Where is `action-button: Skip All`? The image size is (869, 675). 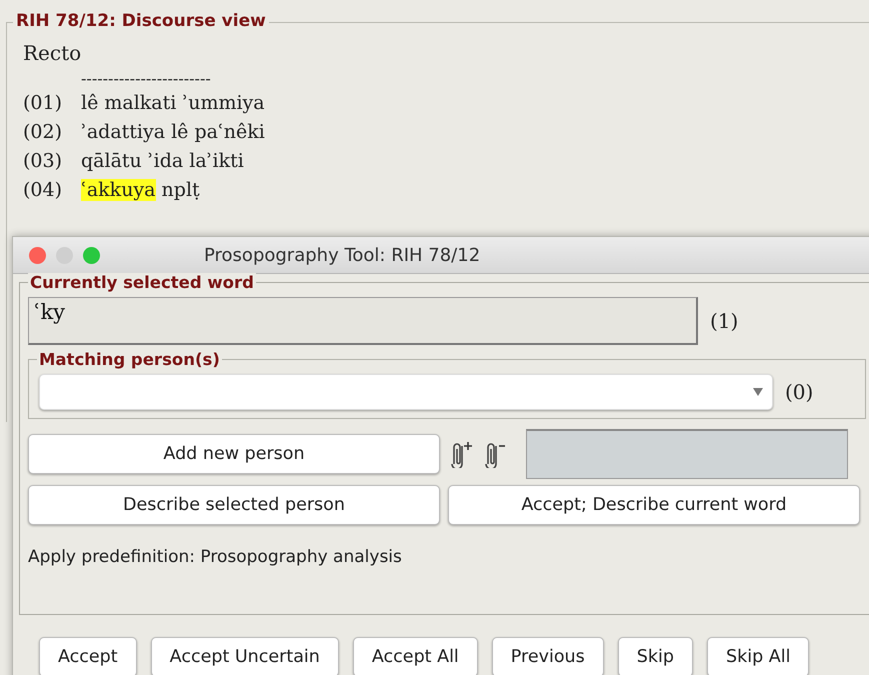
action-button: Skip All is located at coordinates (758, 656).